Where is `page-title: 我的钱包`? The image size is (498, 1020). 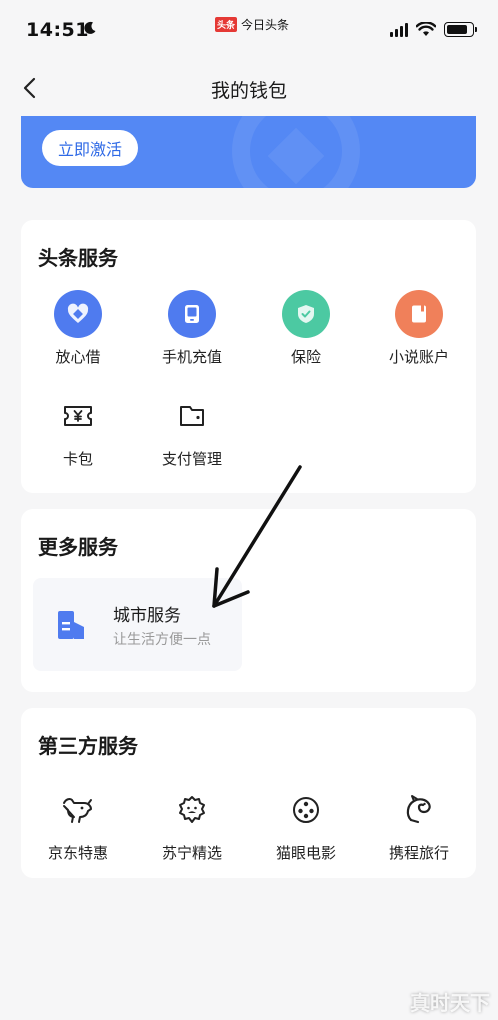
page-title: 我的钱包 is located at coordinates (248, 91).